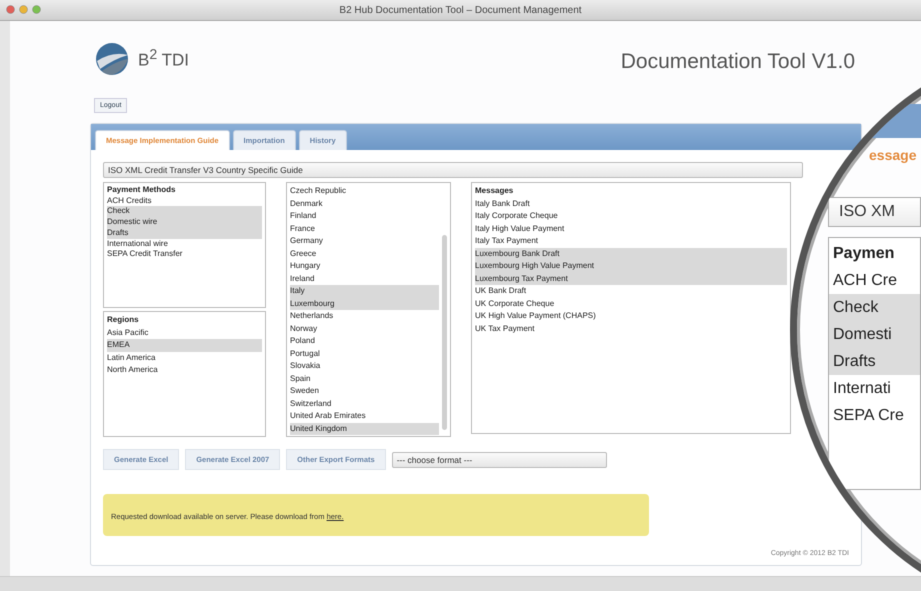  Describe the element at coordinates (184, 244) in the screenshot. I see `list-item: International wire` at that location.